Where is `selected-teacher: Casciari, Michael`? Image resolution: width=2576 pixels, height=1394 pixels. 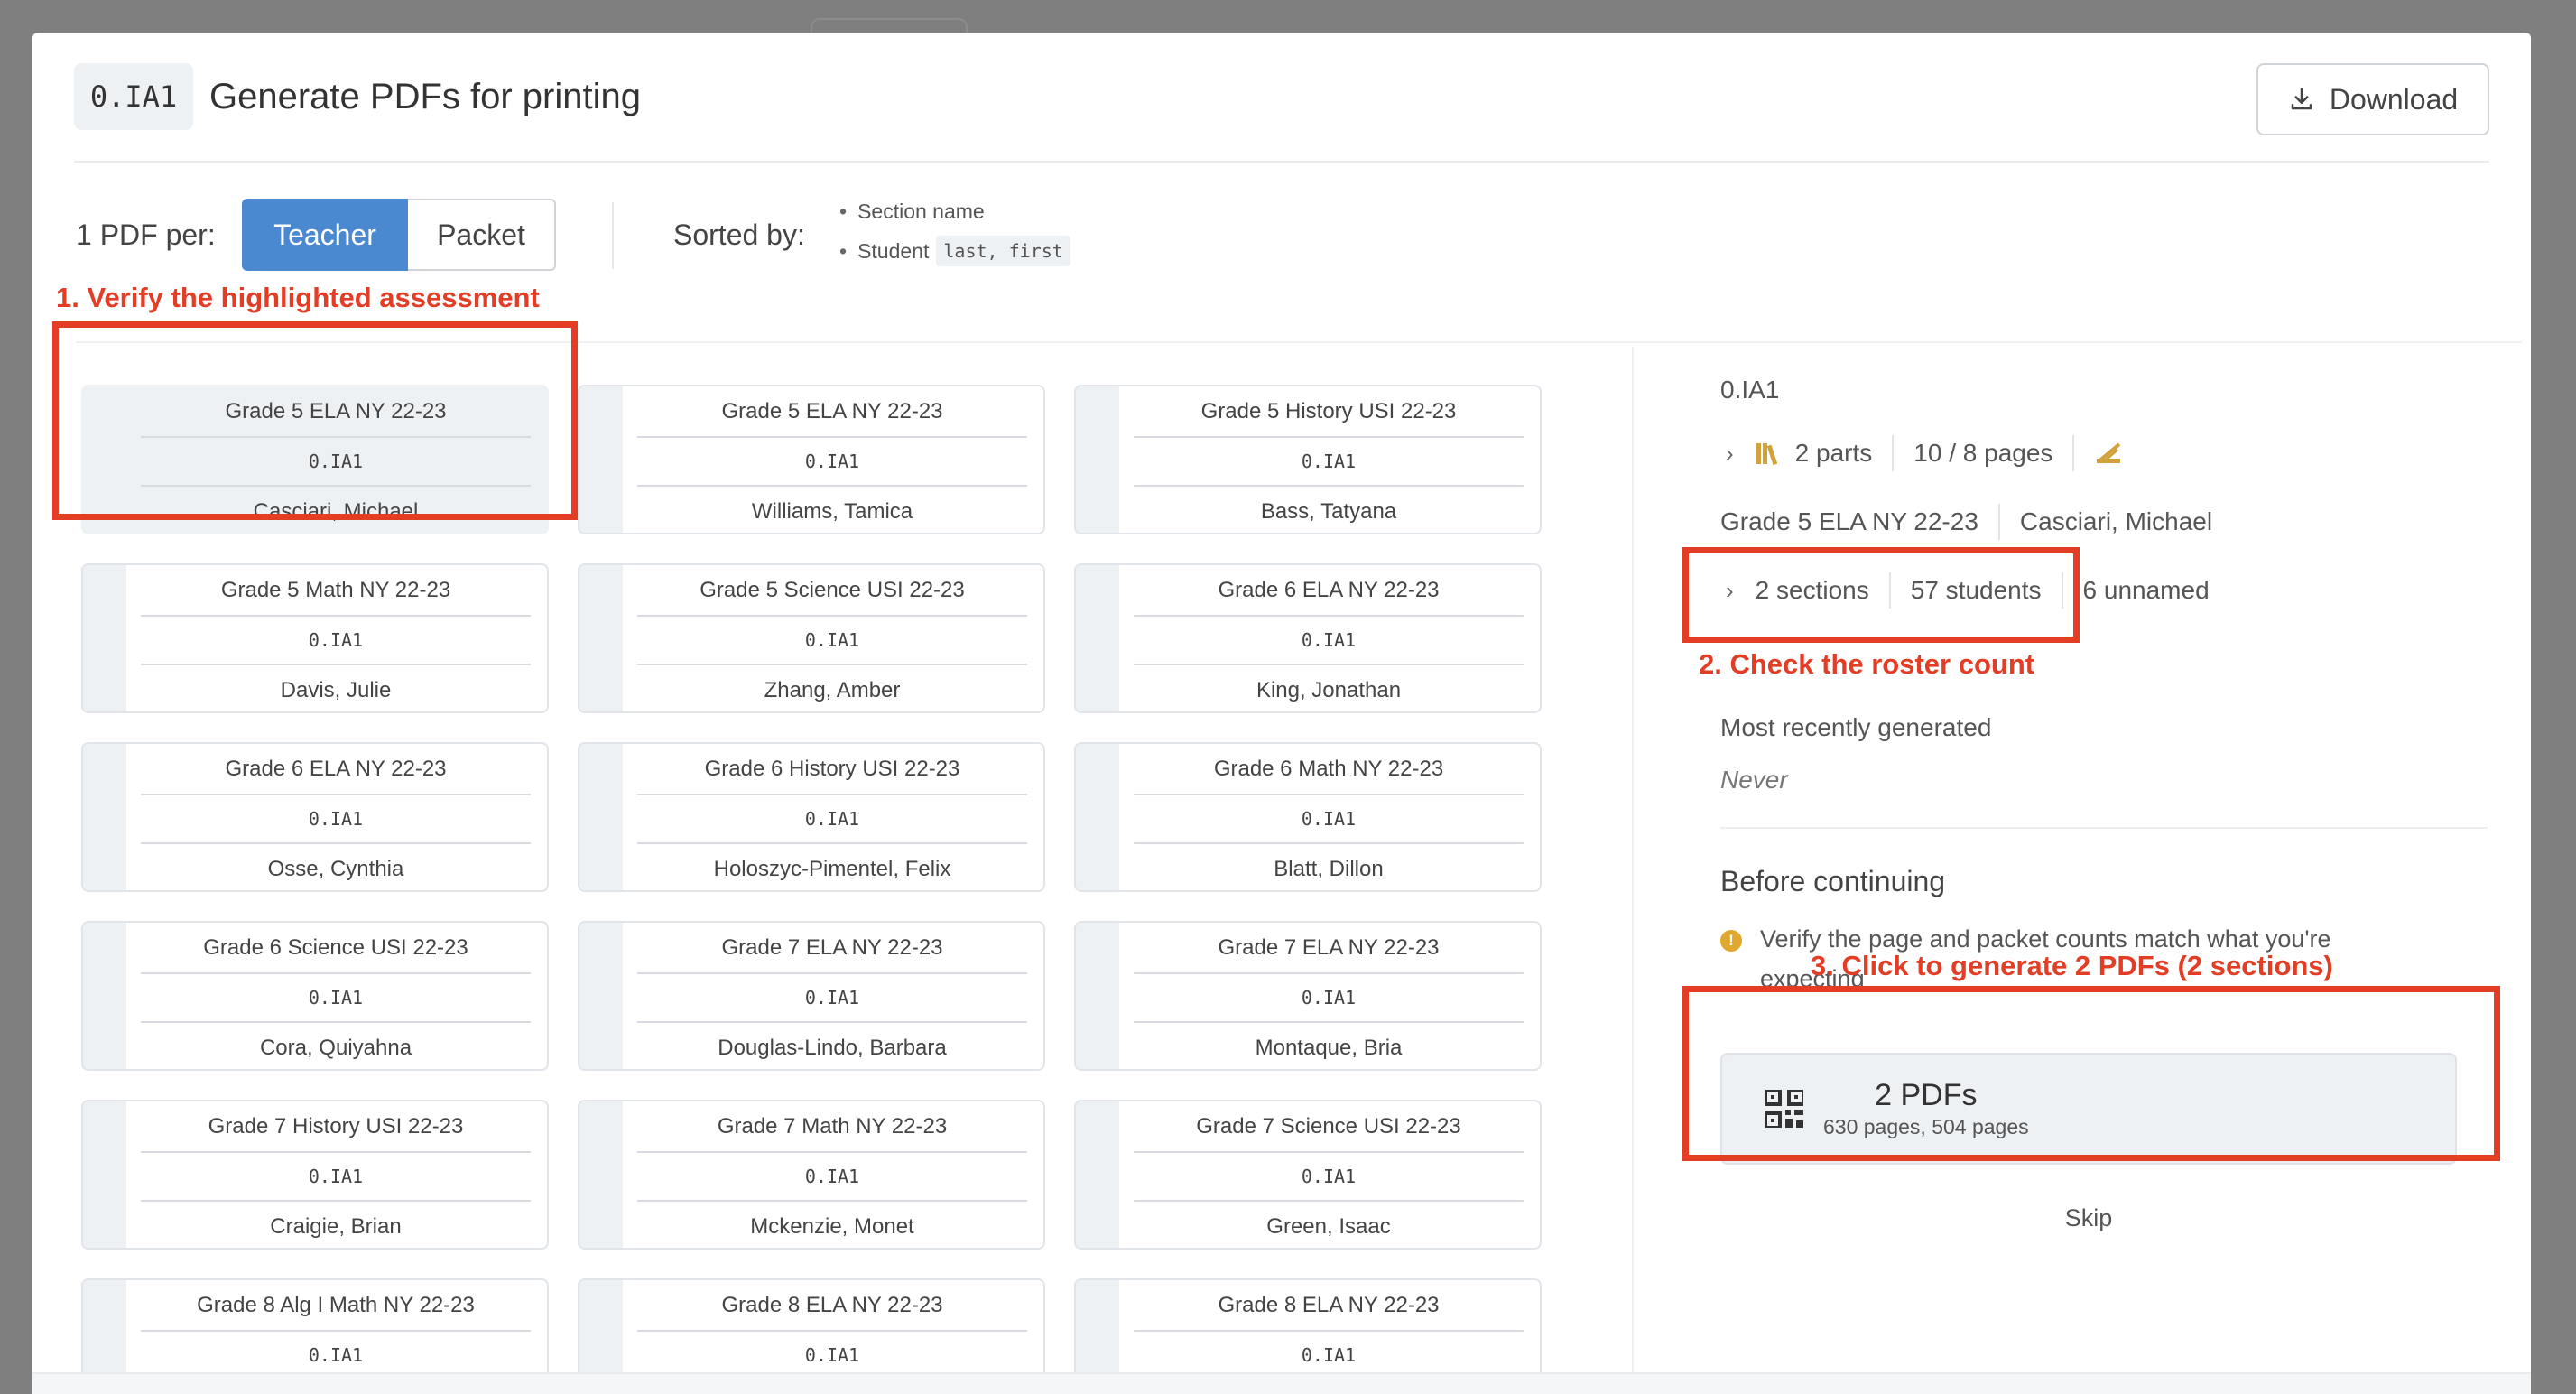 selected-teacher: Casciari, Michael is located at coordinates (2116, 521).